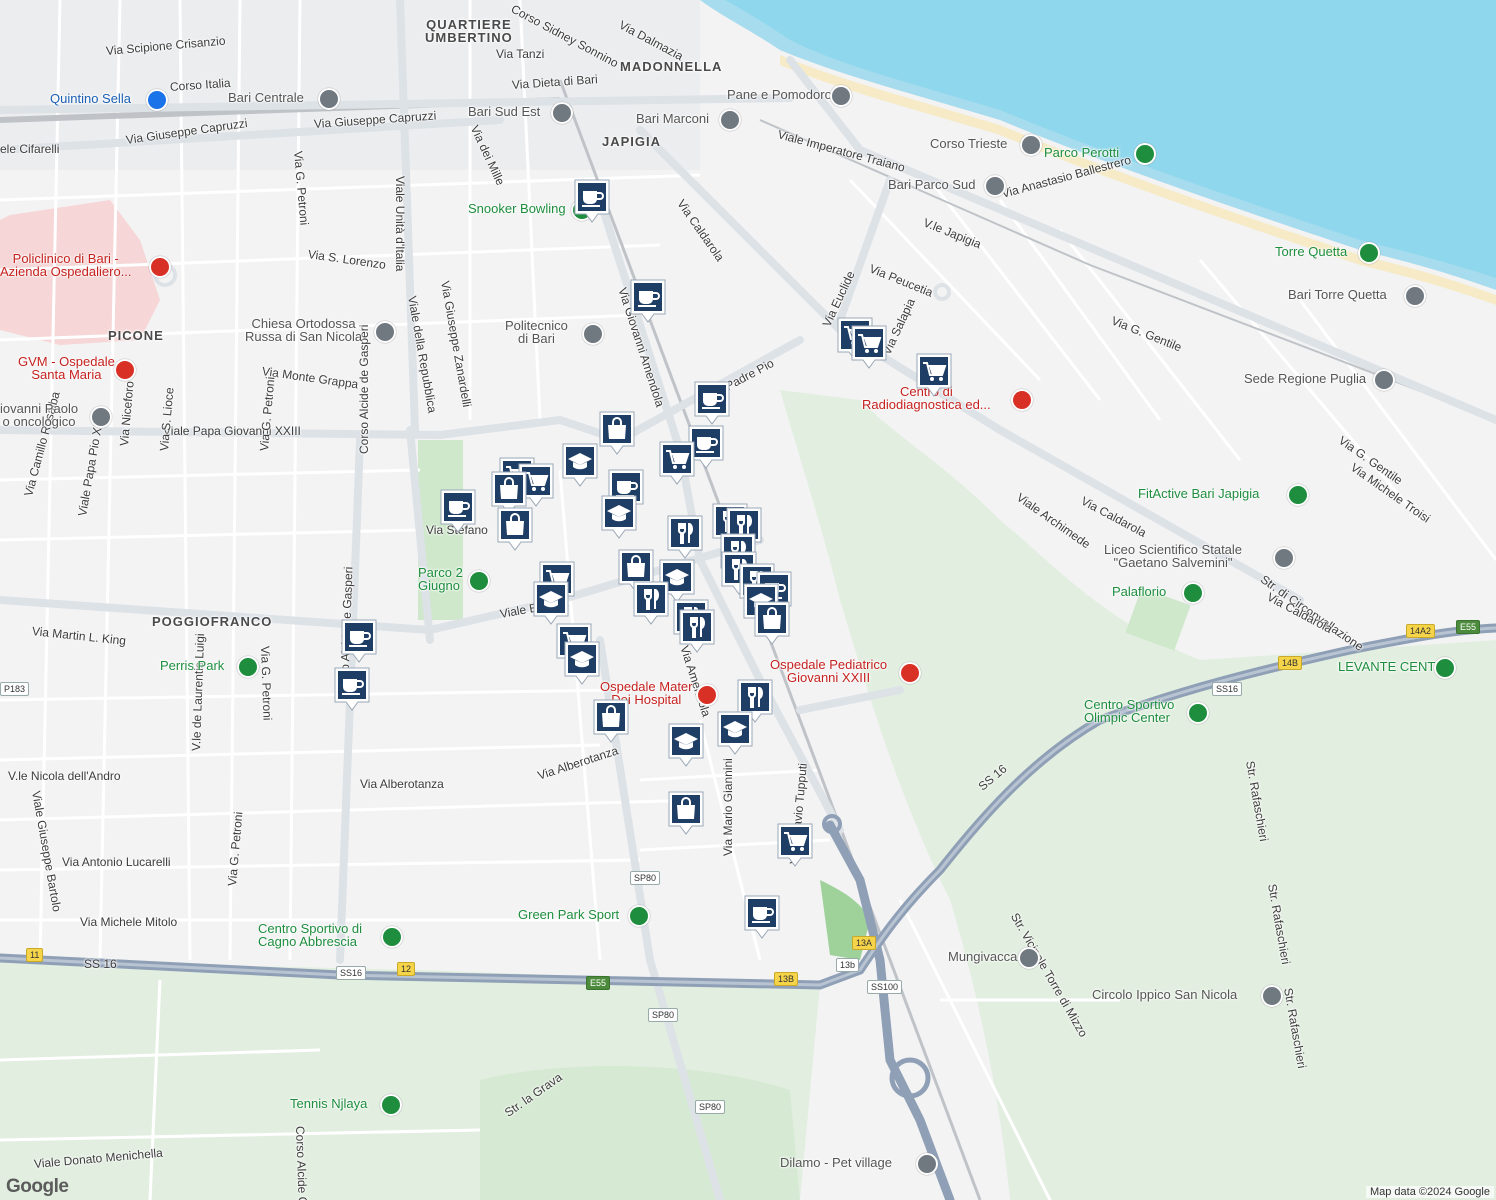  Describe the element at coordinates (192, 665) in the screenshot. I see `poi-label: Perris Park` at that location.